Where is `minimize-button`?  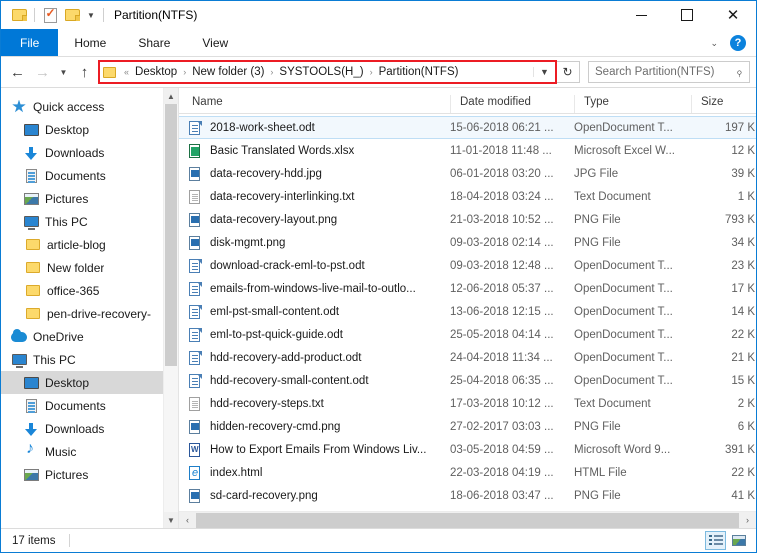
minimize-button is located at coordinates (641, 15).